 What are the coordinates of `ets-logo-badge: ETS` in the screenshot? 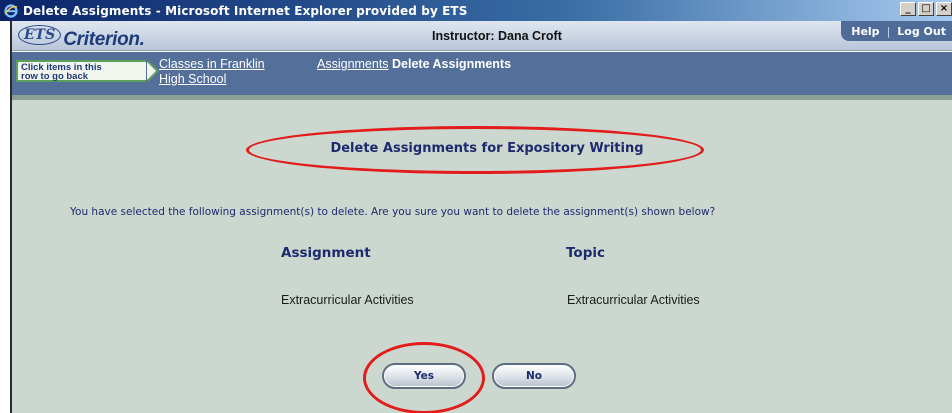 It's located at (40, 35).